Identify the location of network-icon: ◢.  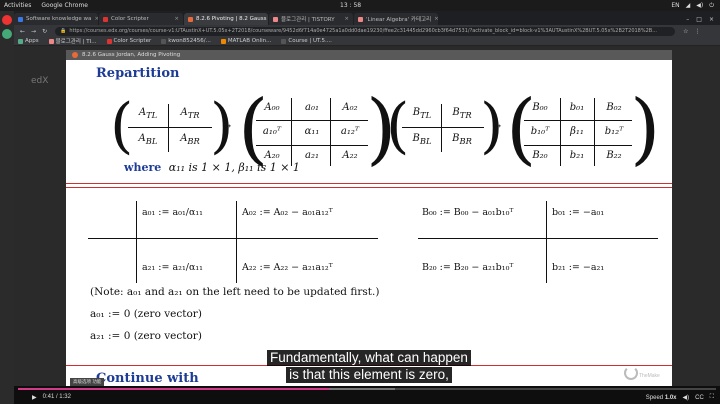
(688, 6).